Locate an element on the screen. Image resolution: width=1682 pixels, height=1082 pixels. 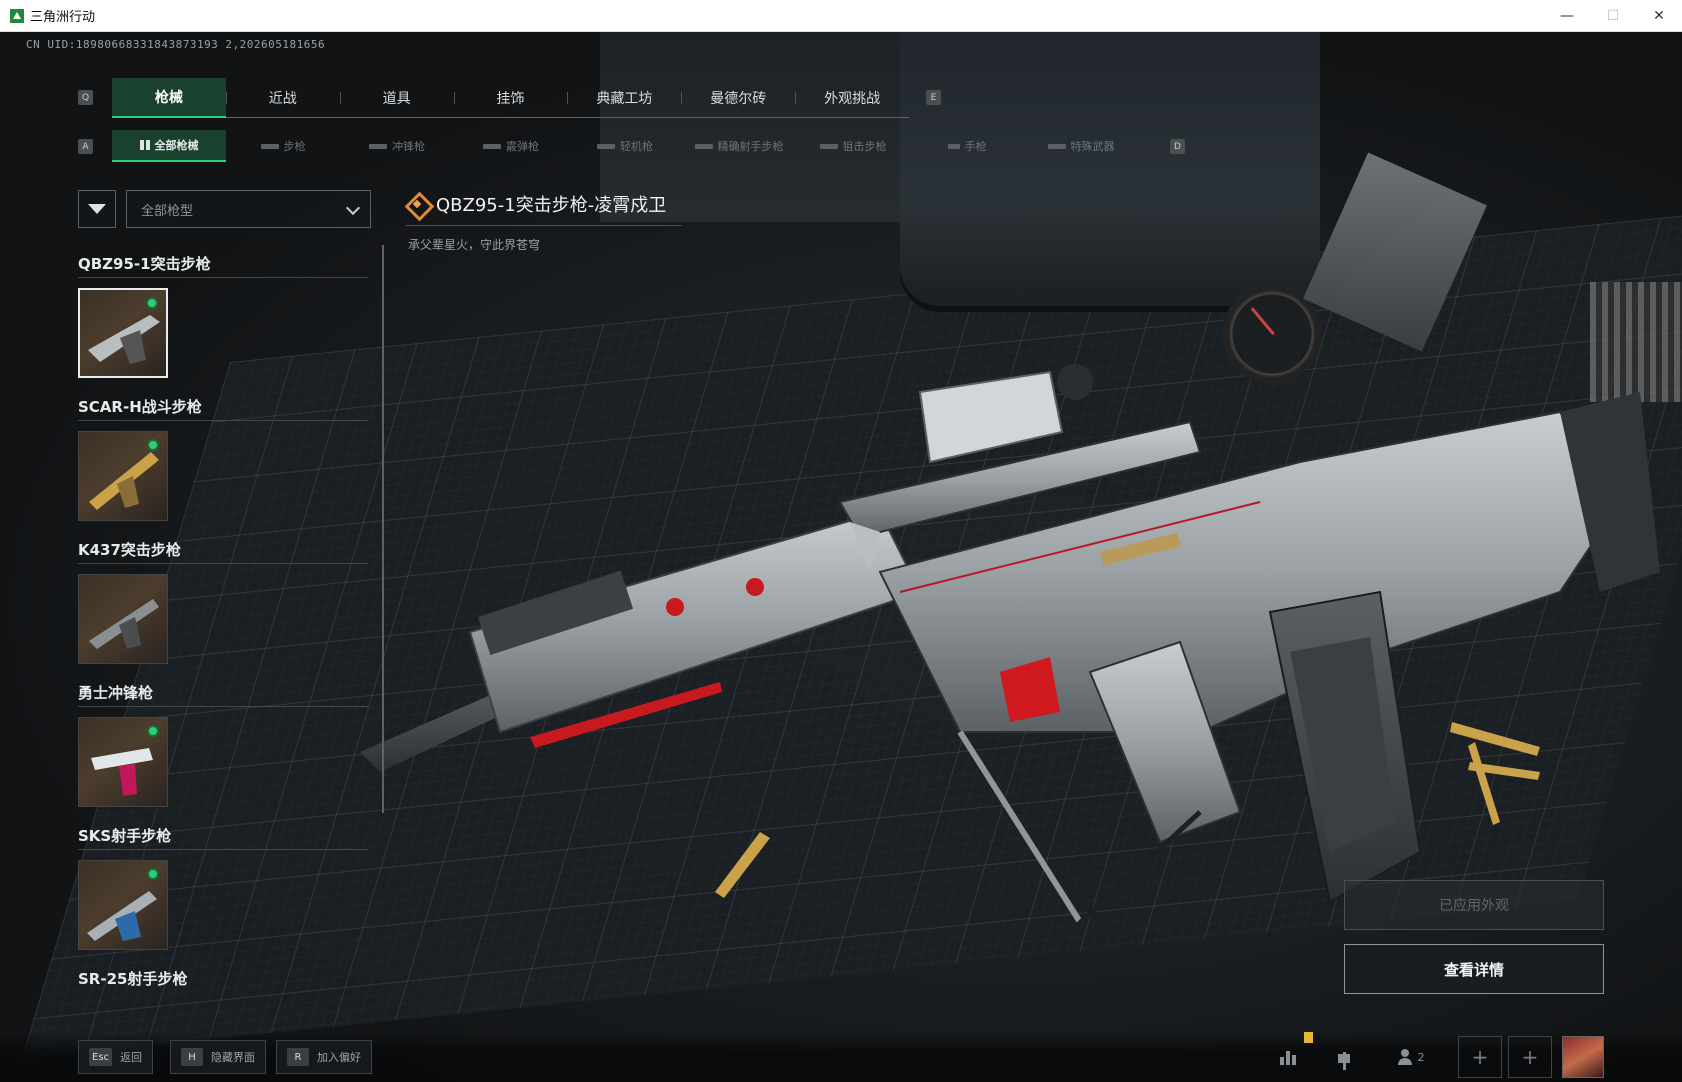
rifle-icon is located at coordinates (269, 146).